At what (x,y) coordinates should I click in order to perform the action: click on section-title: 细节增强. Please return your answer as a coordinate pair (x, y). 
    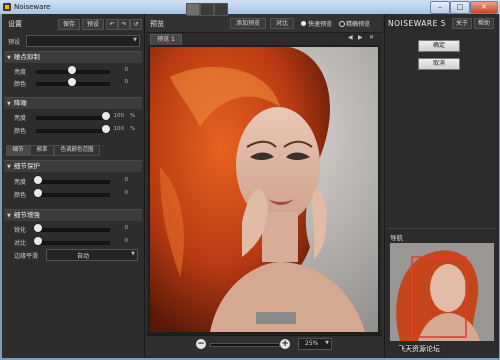
    Looking at the image, I should click on (26, 215).